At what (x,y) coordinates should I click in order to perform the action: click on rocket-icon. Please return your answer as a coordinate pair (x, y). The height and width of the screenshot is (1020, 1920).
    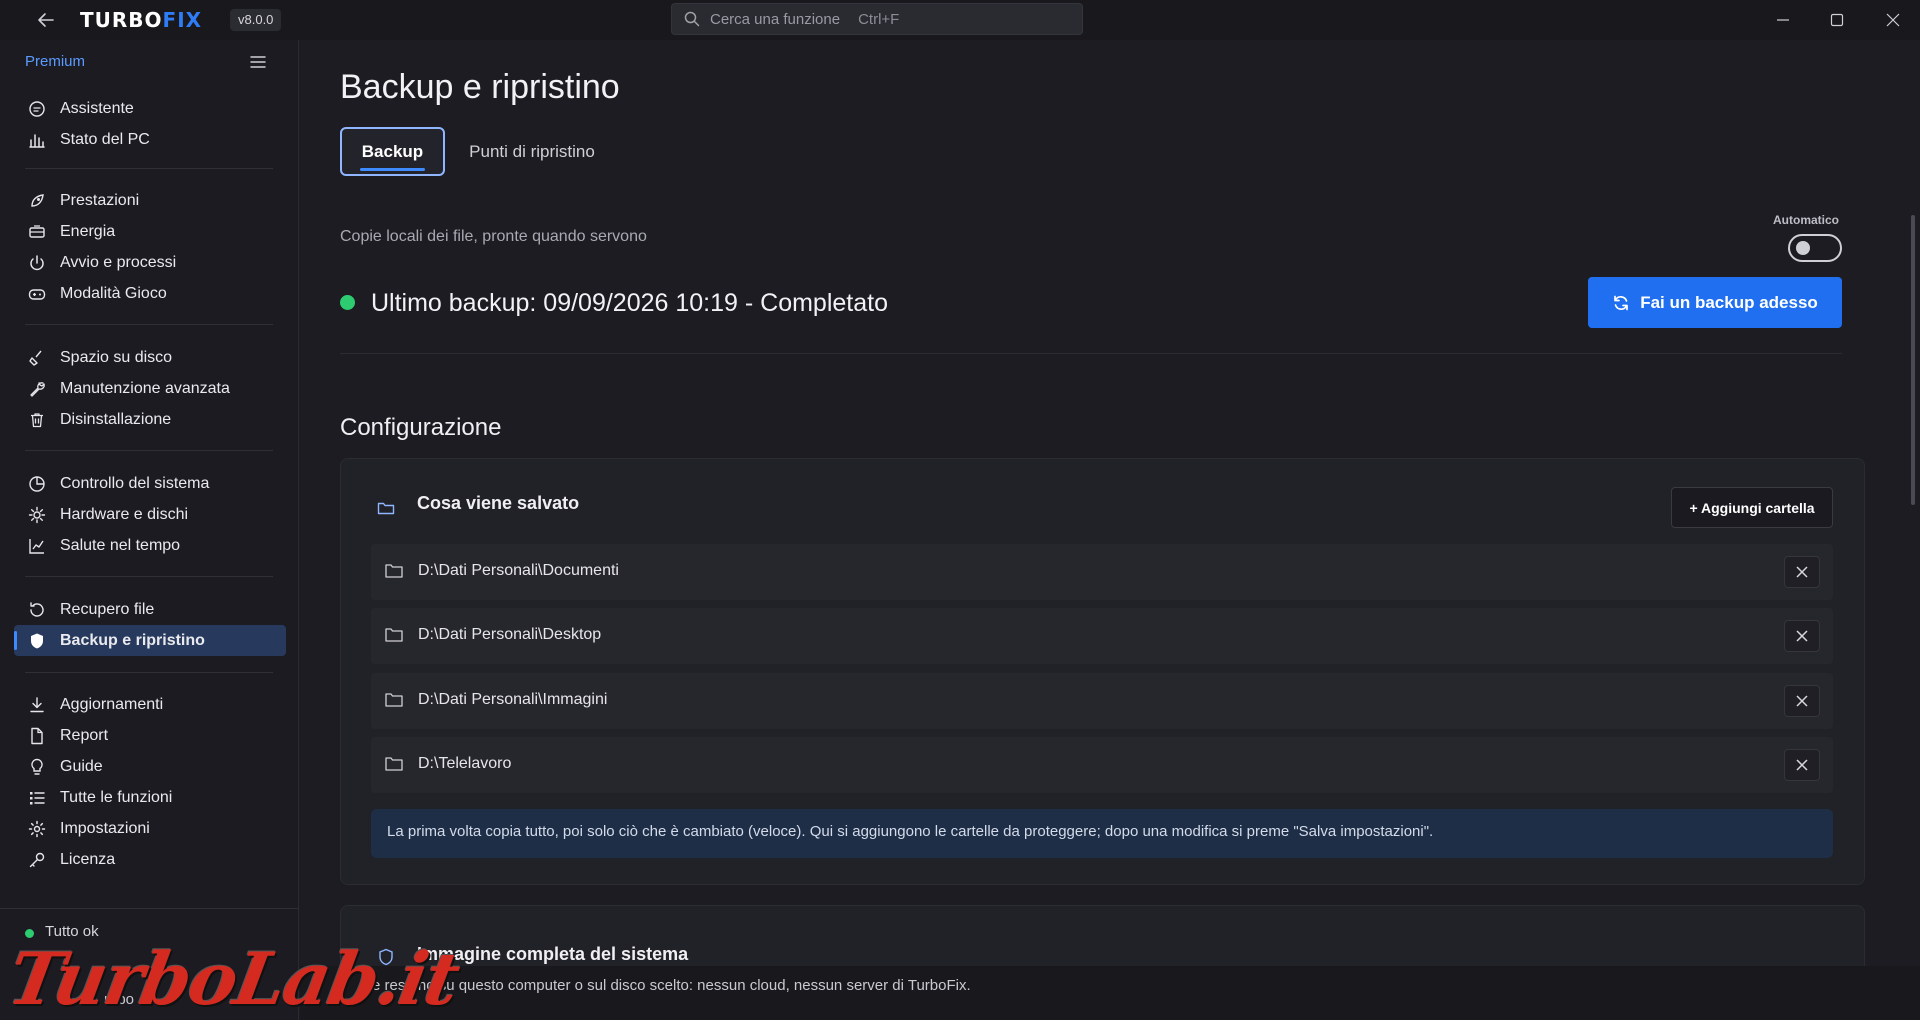
    Looking at the image, I should click on (37, 200).